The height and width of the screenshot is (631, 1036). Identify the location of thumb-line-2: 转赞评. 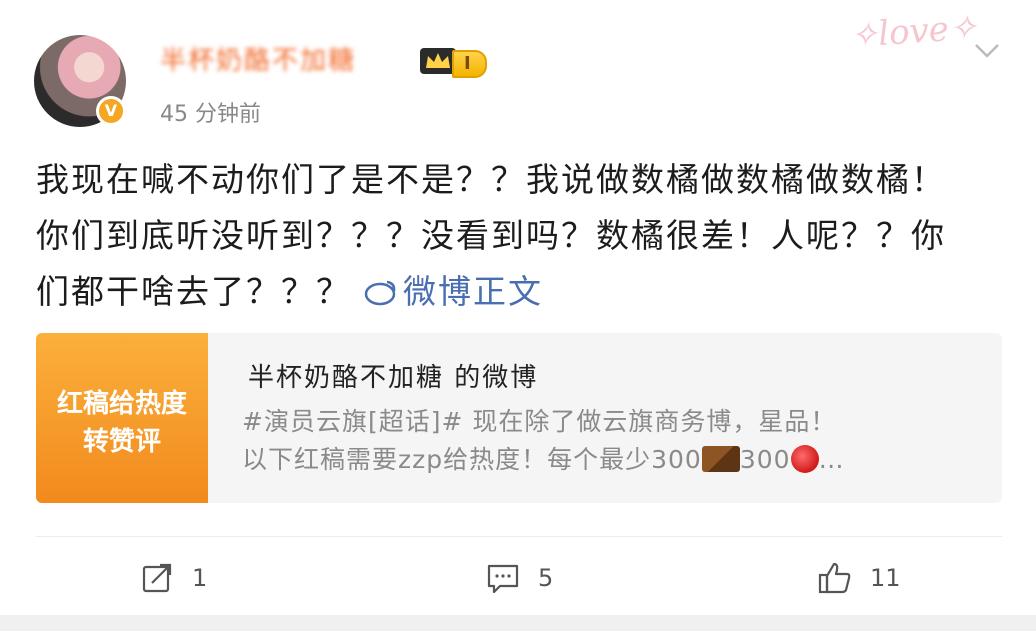
(121, 442).